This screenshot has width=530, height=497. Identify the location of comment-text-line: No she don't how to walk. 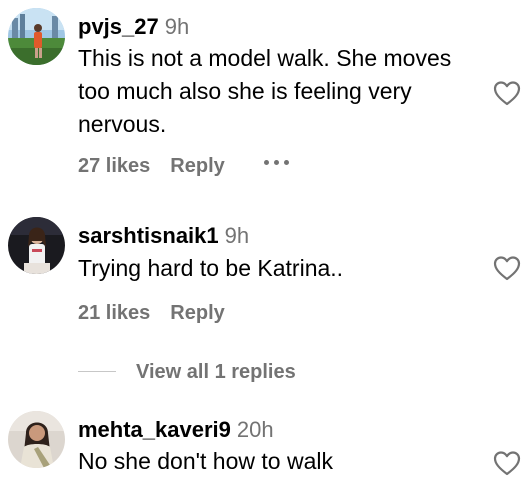
(205, 461).